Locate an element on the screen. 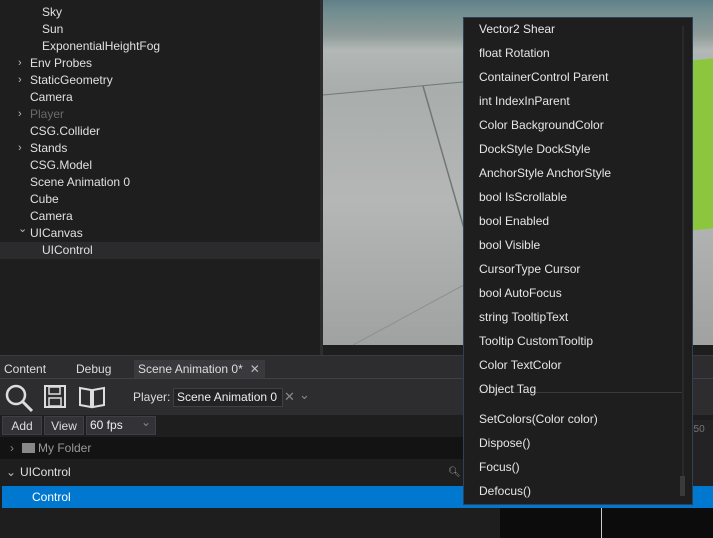  menu-item: bool IsScrollable is located at coordinates (523, 197).